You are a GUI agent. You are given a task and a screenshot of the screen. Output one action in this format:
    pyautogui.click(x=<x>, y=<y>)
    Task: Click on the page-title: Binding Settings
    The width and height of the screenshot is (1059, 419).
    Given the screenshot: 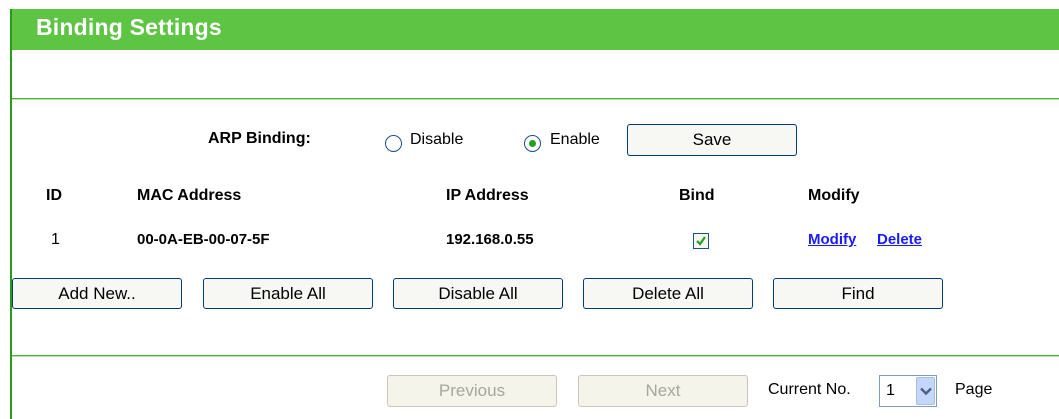 What is the action you would take?
    pyautogui.click(x=129, y=27)
    